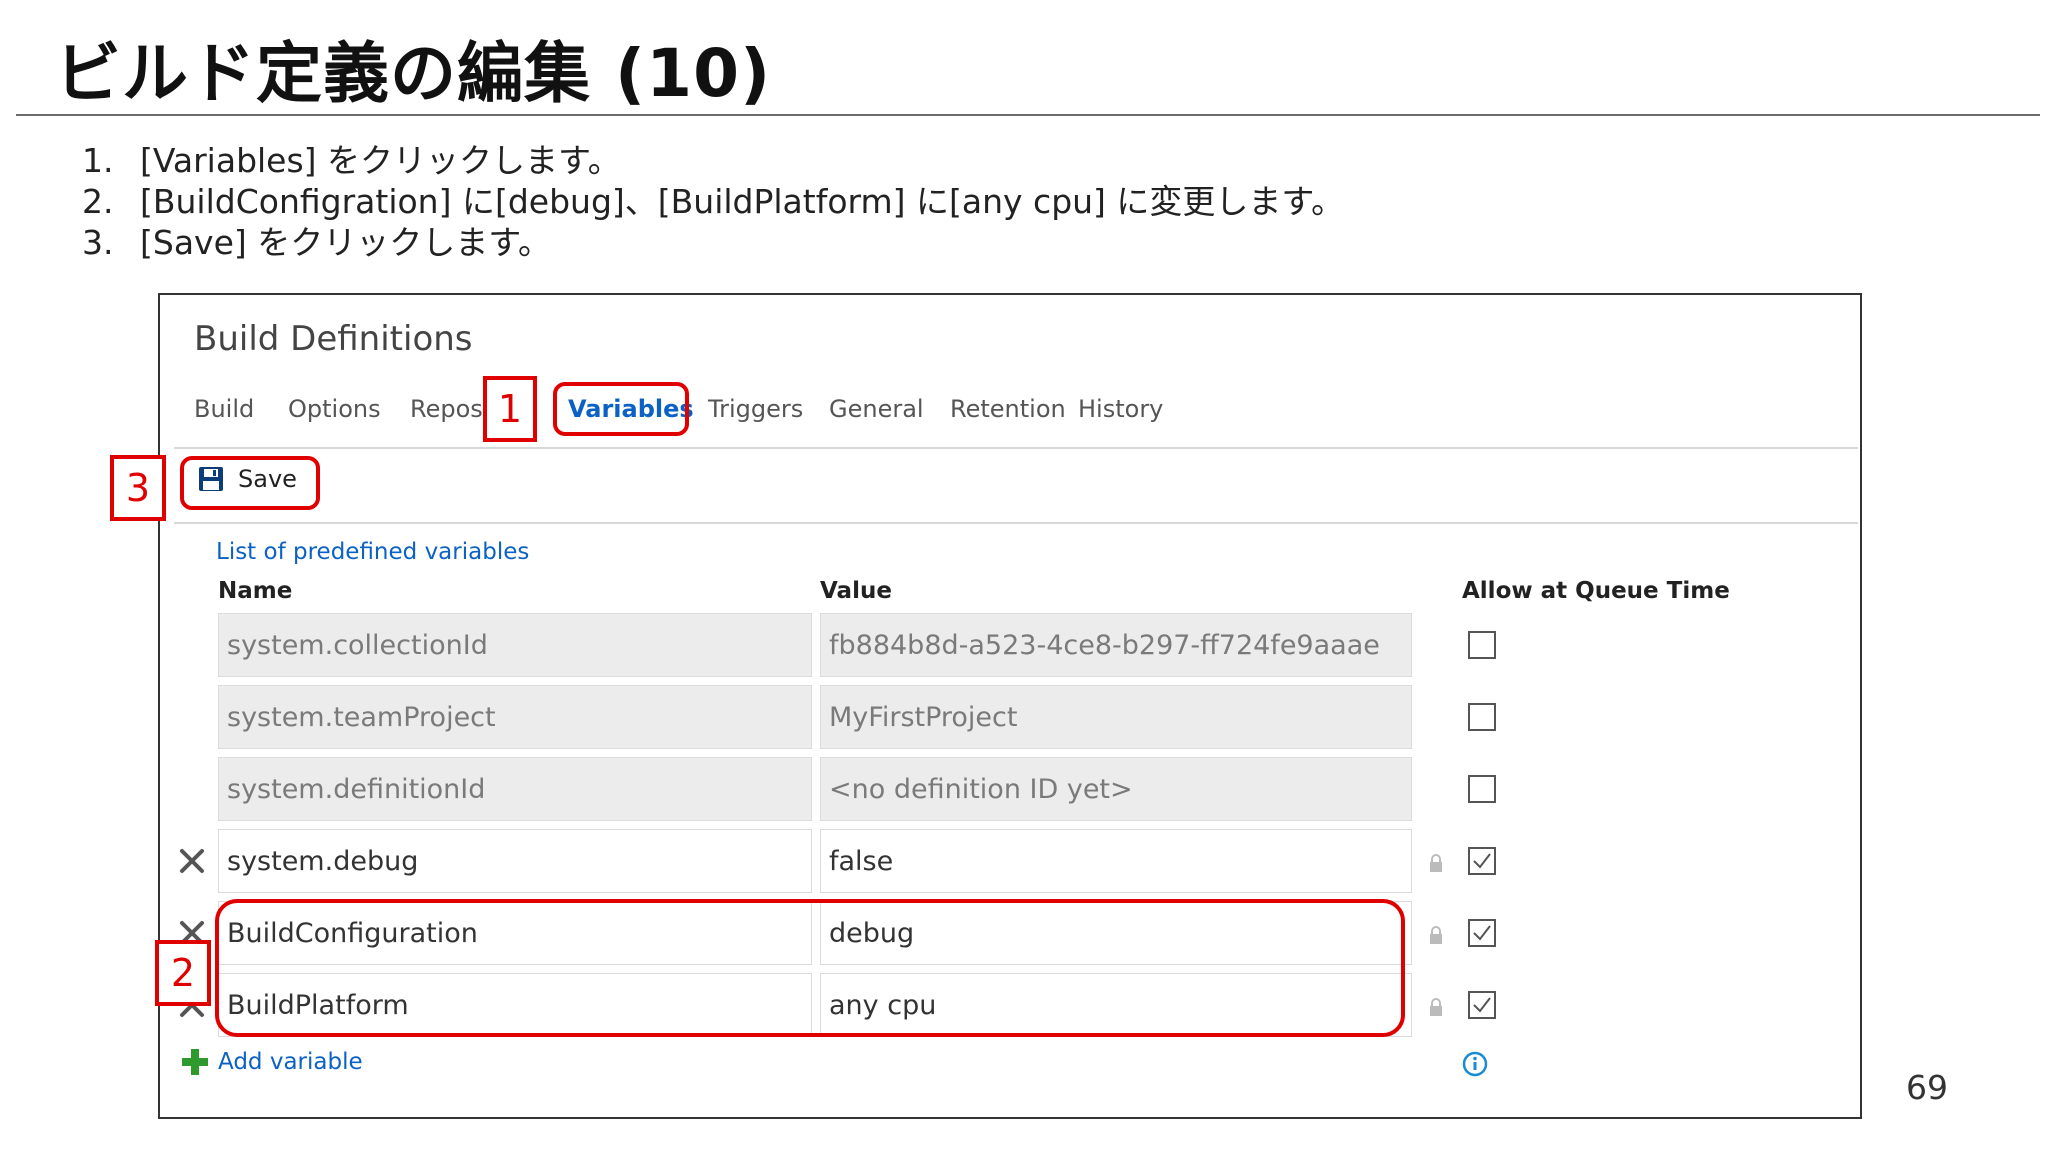 The image size is (2048, 1152). I want to click on x-delete-icon, so click(192, 861).